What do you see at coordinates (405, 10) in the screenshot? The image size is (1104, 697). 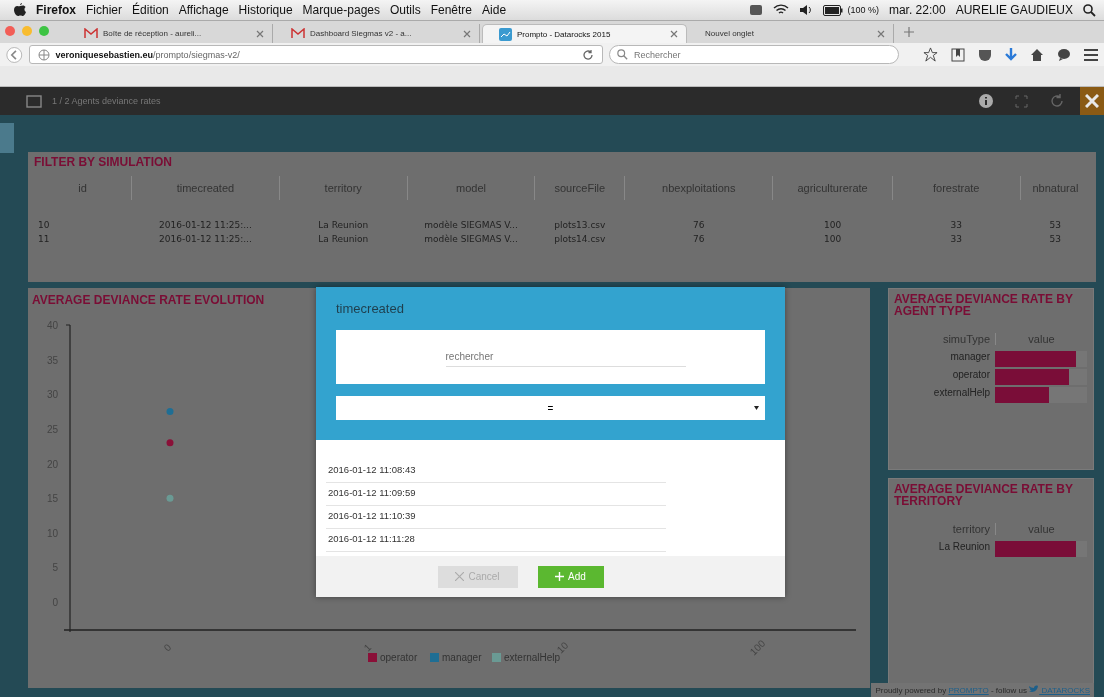 I see `menu-item: Outils` at bounding box center [405, 10].